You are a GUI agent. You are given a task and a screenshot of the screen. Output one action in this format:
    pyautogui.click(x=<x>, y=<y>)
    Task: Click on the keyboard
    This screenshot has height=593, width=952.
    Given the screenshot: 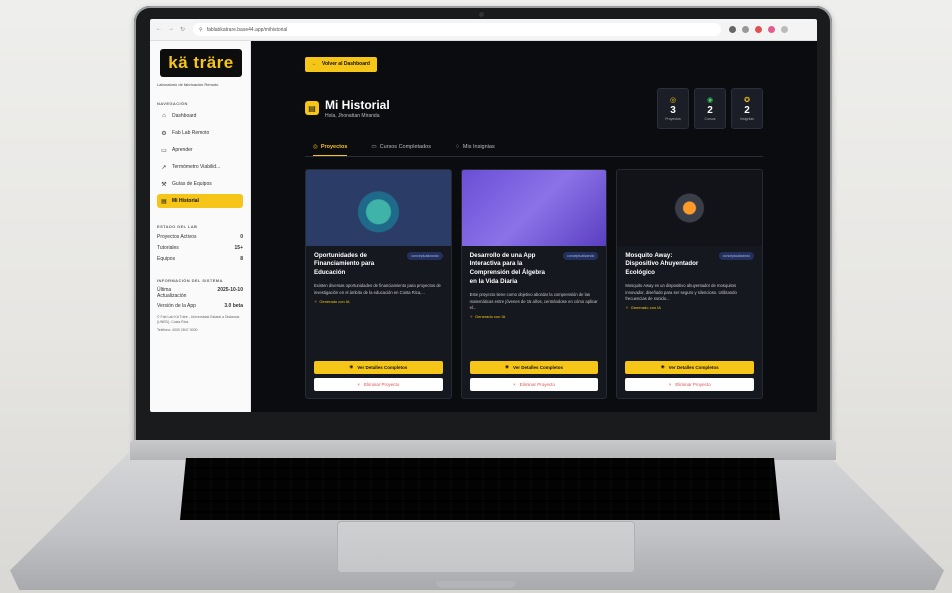 What is the action you would take?
    pyautogui.click(x=480, y=489)
    